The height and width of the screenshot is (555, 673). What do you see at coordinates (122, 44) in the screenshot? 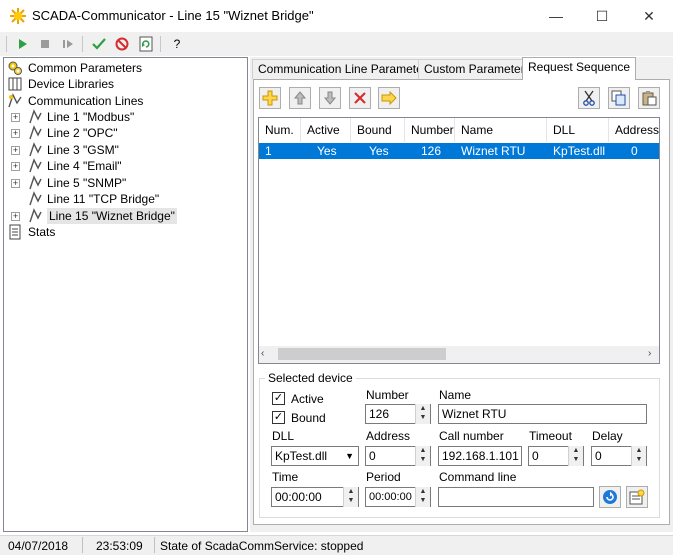
I see `cancel-icon` at bounding box center [122, 44].